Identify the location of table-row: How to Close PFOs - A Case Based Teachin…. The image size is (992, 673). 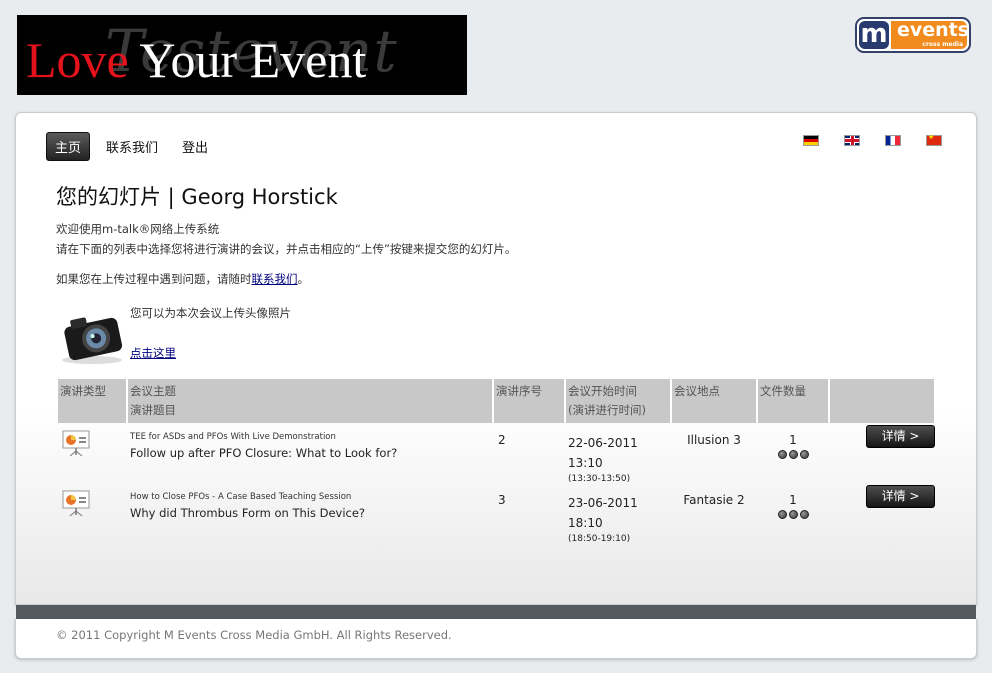
(497, 513).